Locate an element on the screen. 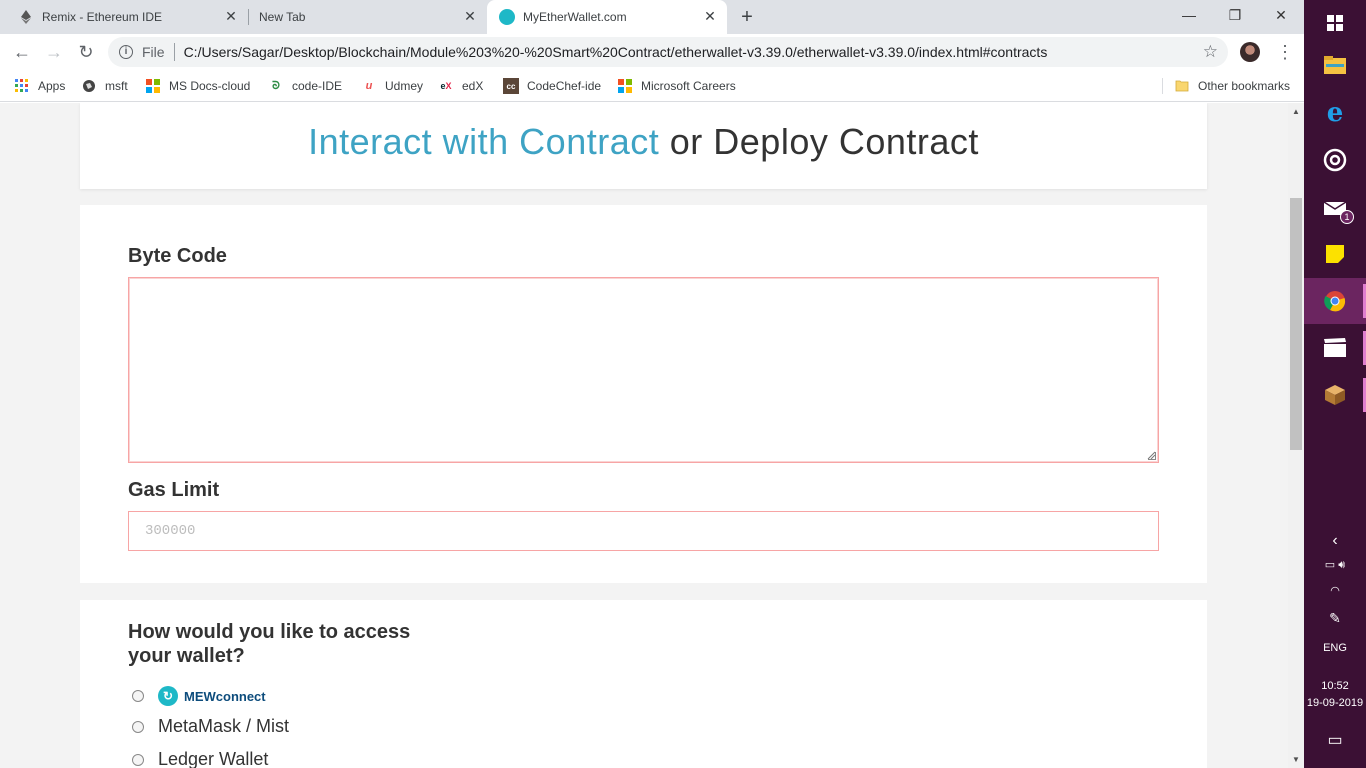 Image resolution: width=1366 pixels, height=768 pixels. language-indicator: ENG is located at coordinates (1335, 648).